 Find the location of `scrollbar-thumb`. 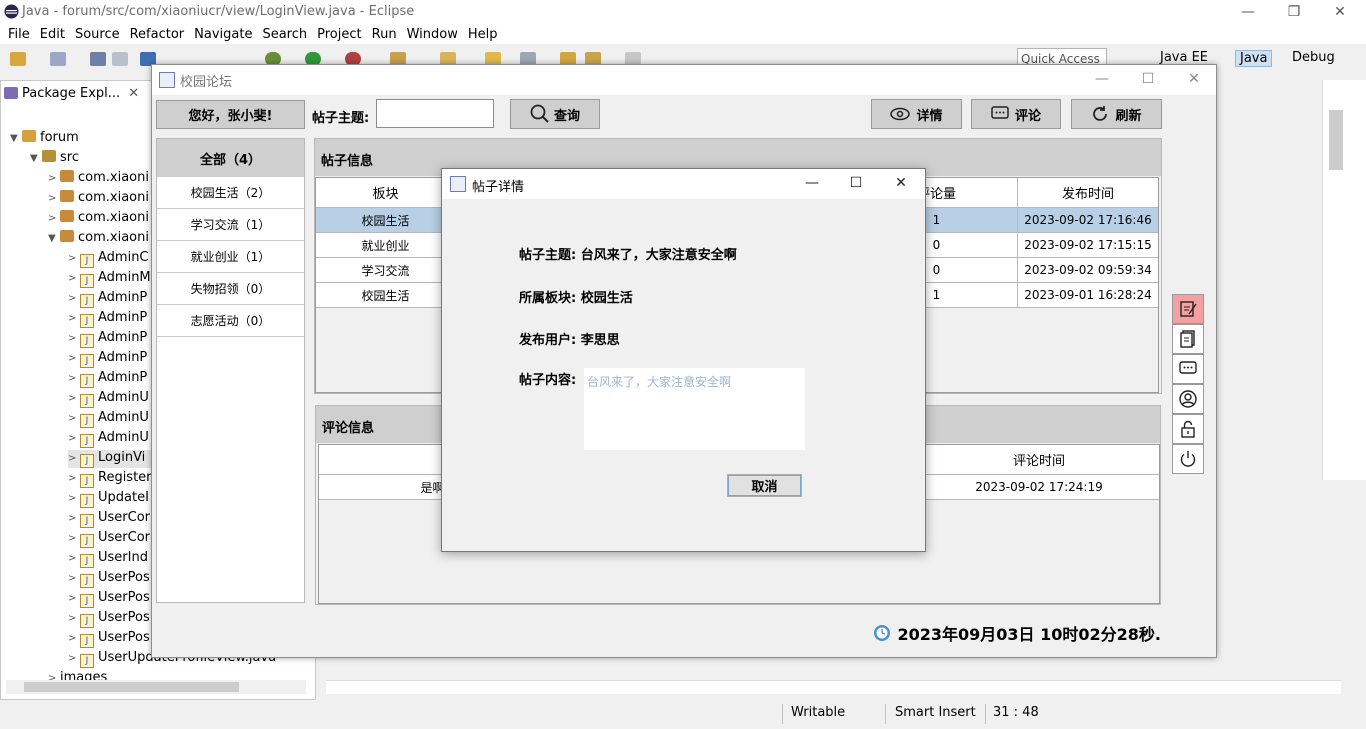

scrollbar-thumb is located at coordinates (131, 687).